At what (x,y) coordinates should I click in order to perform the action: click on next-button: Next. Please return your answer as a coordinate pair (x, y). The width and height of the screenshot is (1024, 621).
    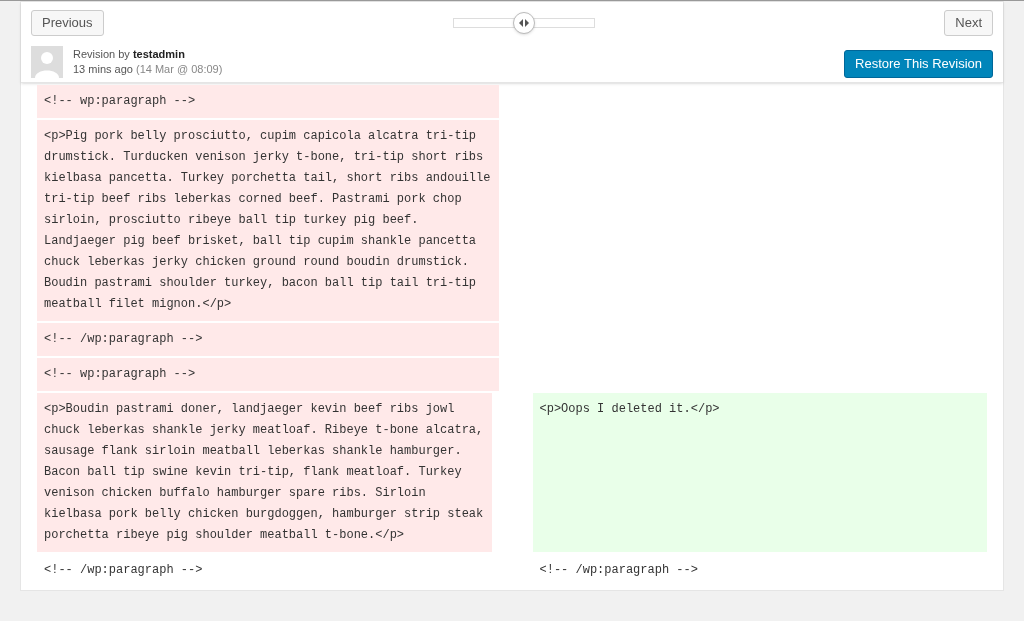
    Looking at the image, I should click on (968, 23).